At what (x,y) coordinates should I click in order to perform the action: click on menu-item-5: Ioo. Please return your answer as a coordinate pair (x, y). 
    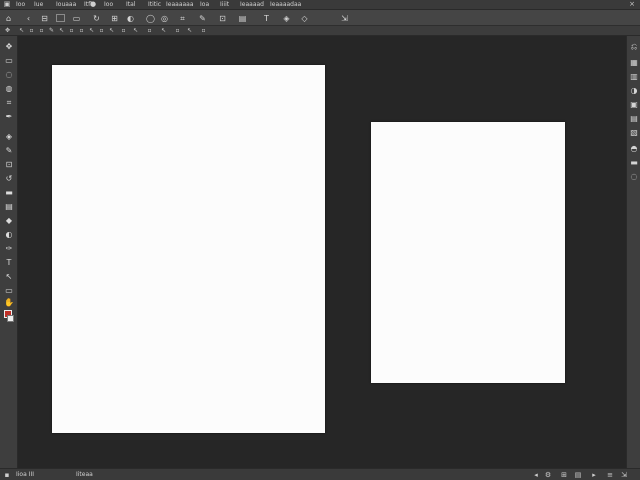
    Looking at the image, I should click on (108, 4).